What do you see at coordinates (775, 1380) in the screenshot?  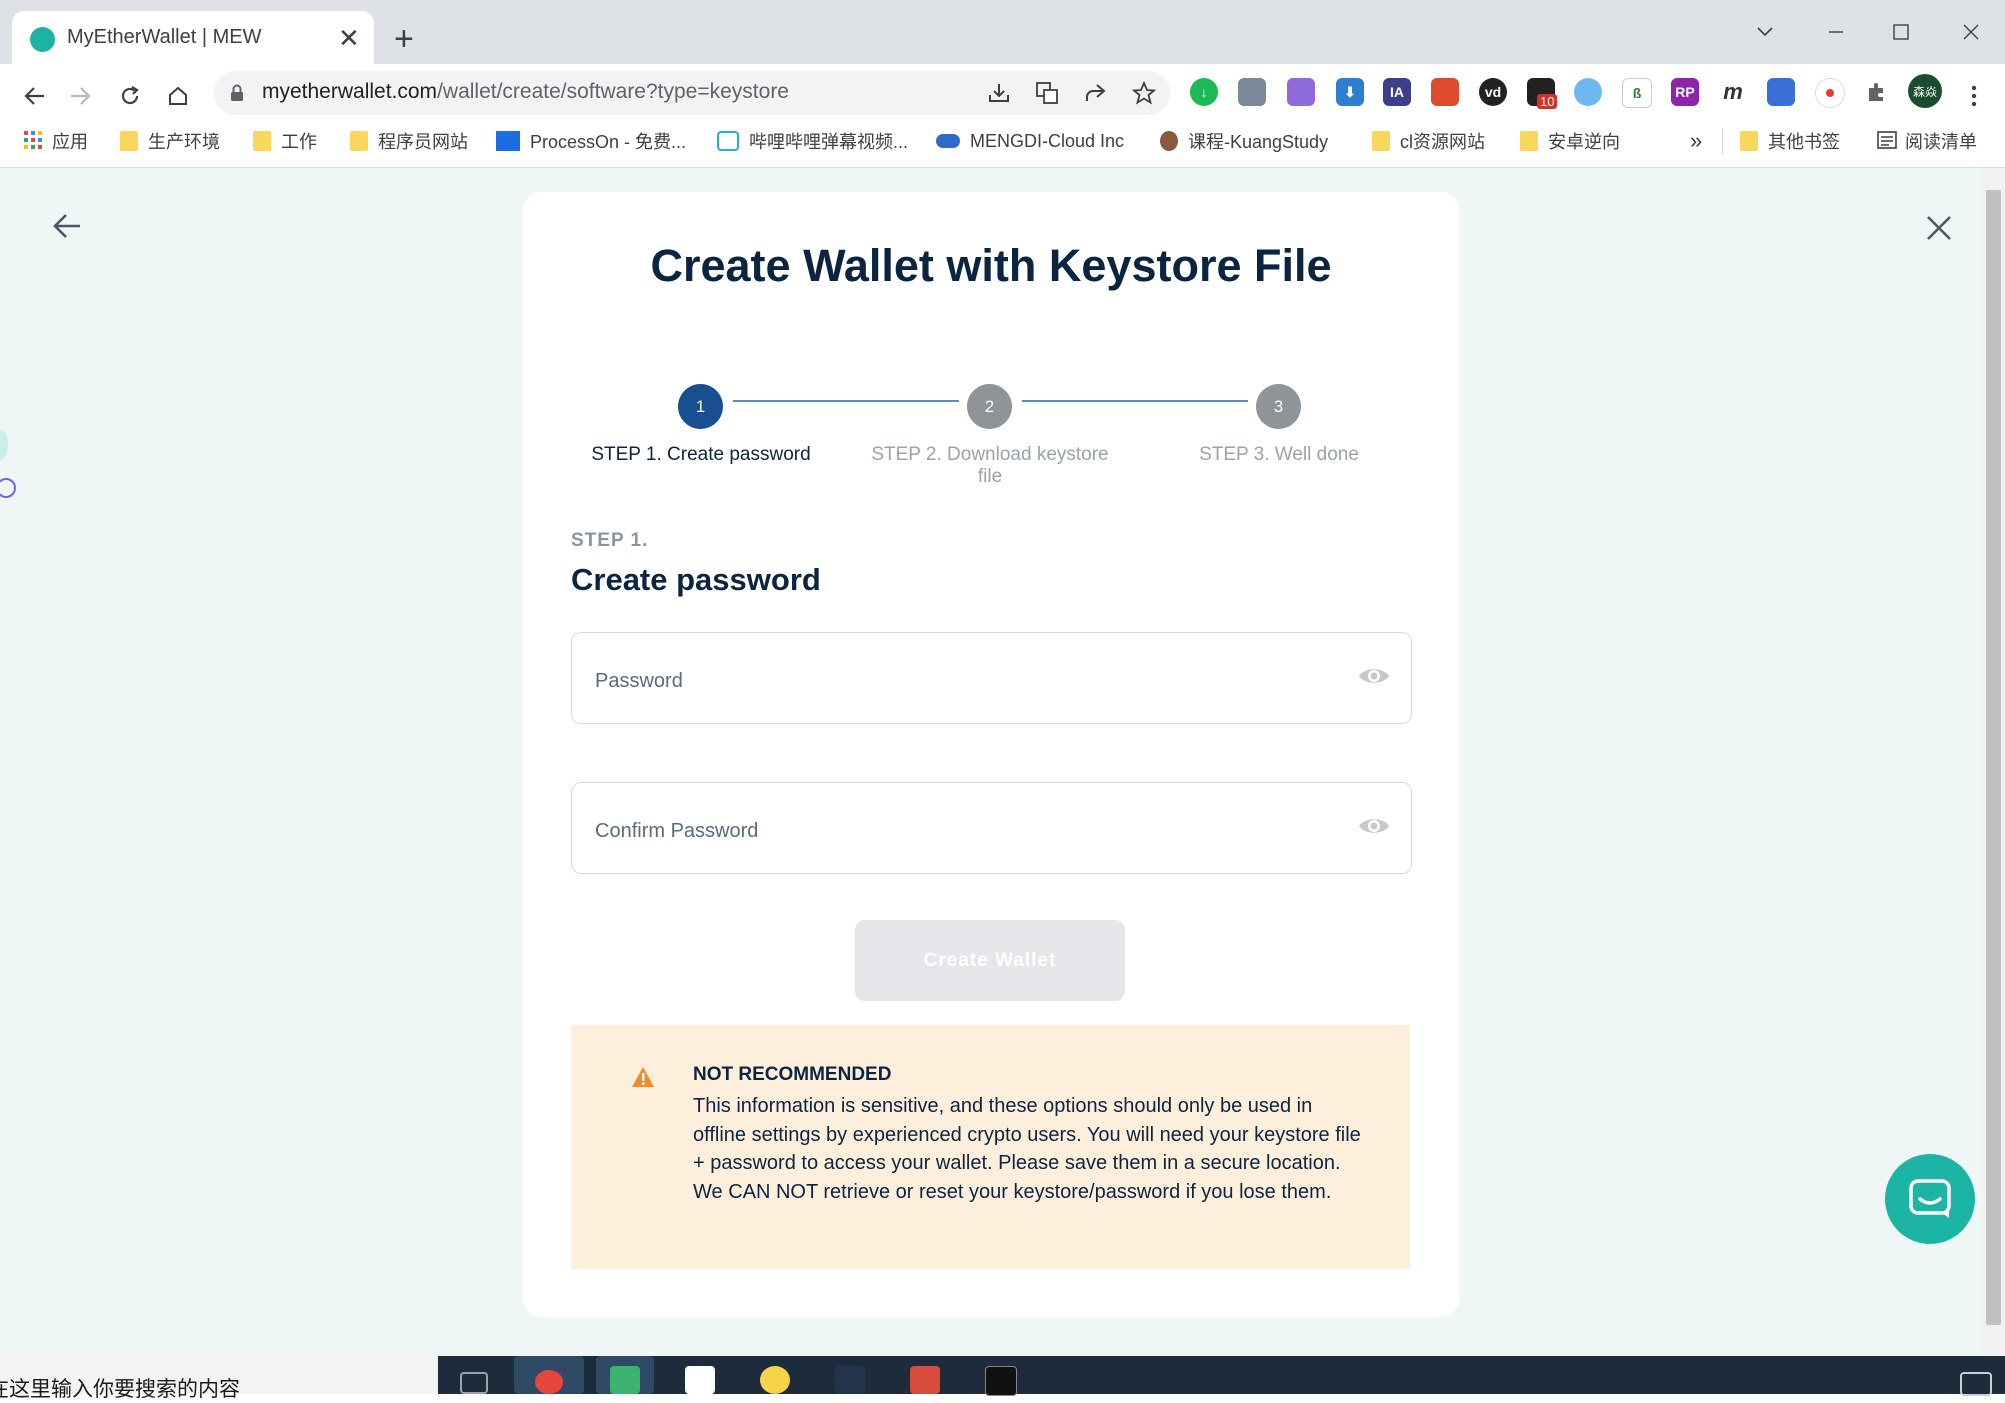 I see `star-app-icon` at bounding box center [775, 1380].